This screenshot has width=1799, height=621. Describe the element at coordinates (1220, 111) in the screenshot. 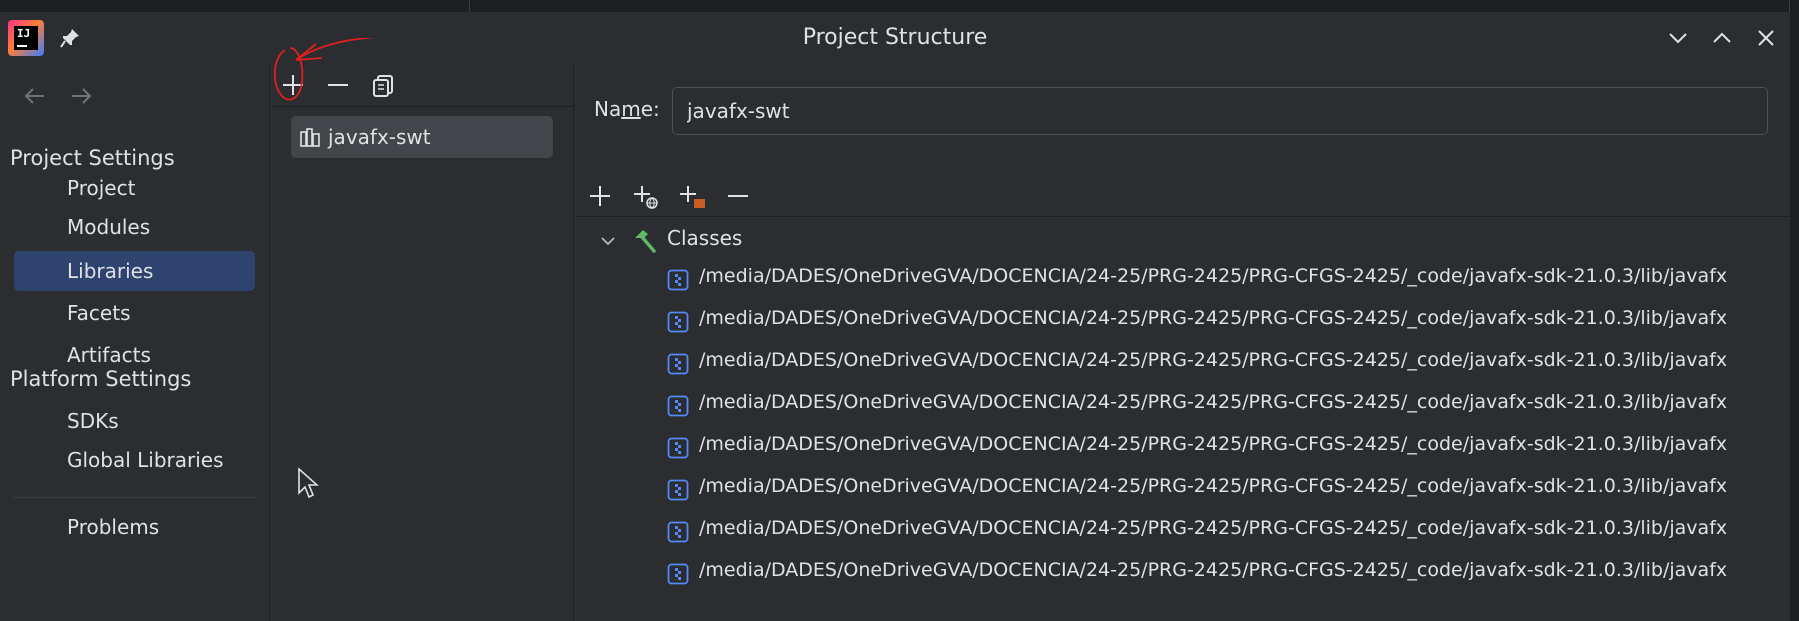

I see `library-name-input` at that location.